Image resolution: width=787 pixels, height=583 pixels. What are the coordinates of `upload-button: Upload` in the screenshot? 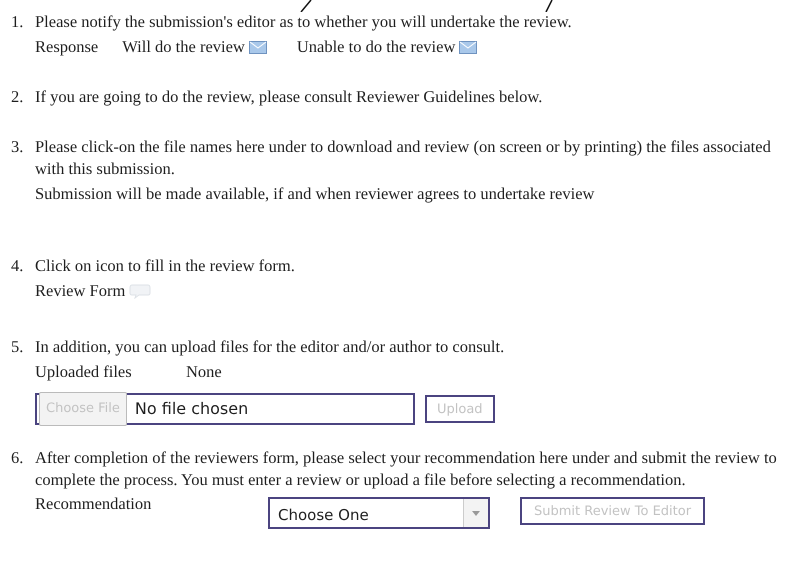 It's located at (460, 409).